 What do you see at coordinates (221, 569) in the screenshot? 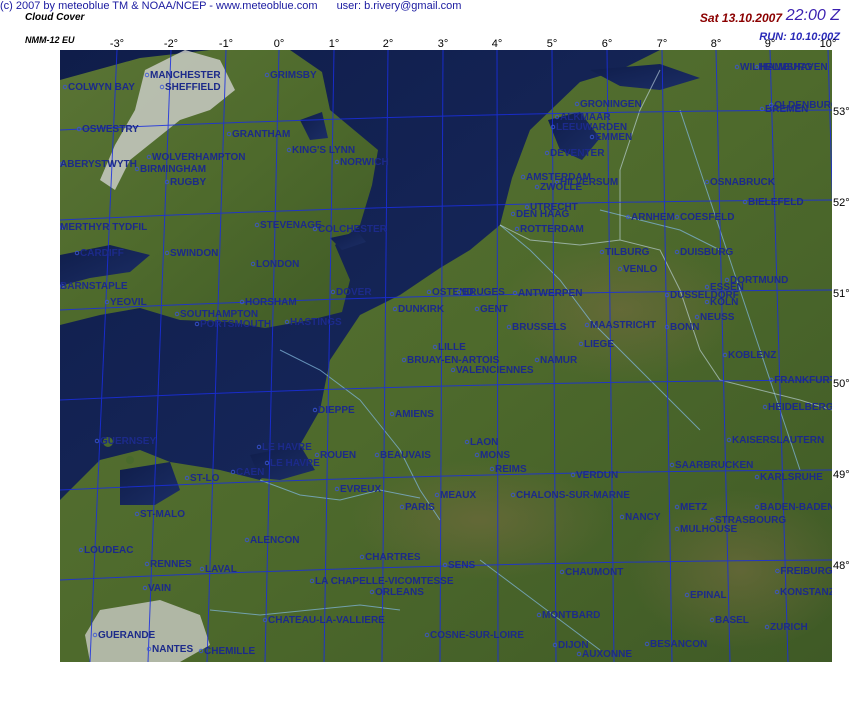
I see `city-label: LAVAL` at bounding box center [221, 569].